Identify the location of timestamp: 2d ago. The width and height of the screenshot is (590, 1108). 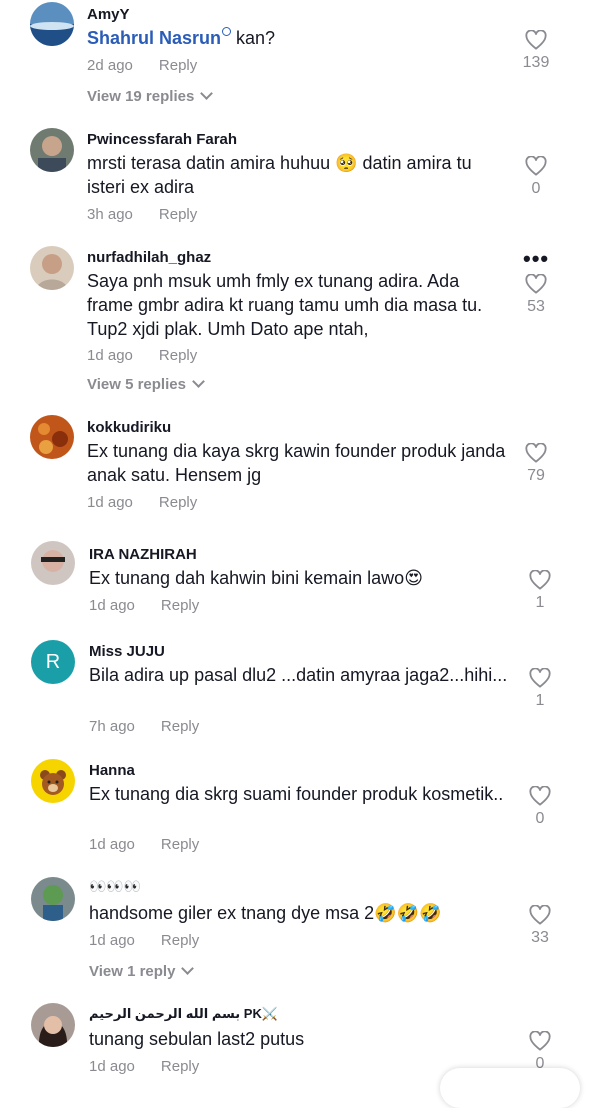
(110, 65).